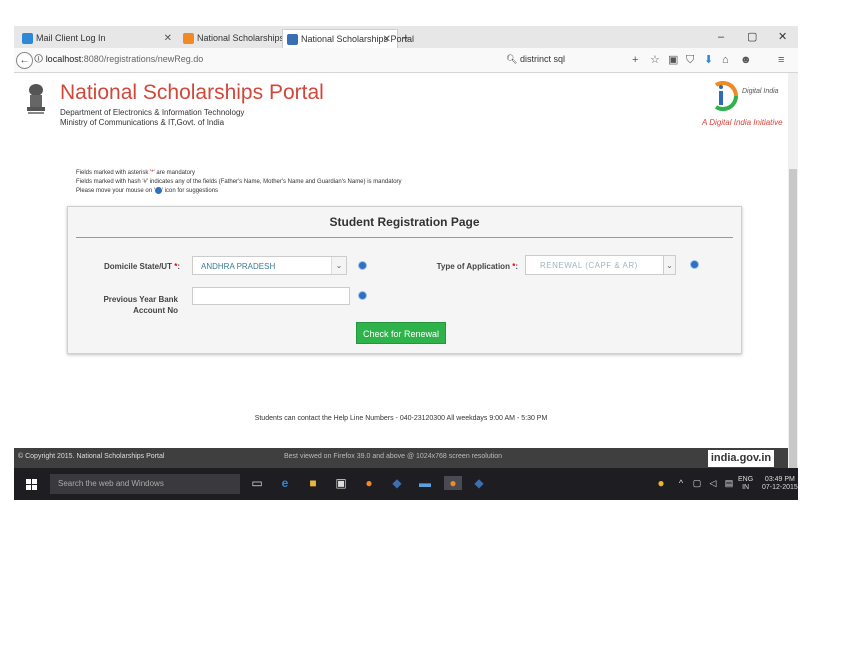  What do you see at coordinates (155, 310) in the screenshot?
I see `label-text: Account No` at bounding box center [155, 310].